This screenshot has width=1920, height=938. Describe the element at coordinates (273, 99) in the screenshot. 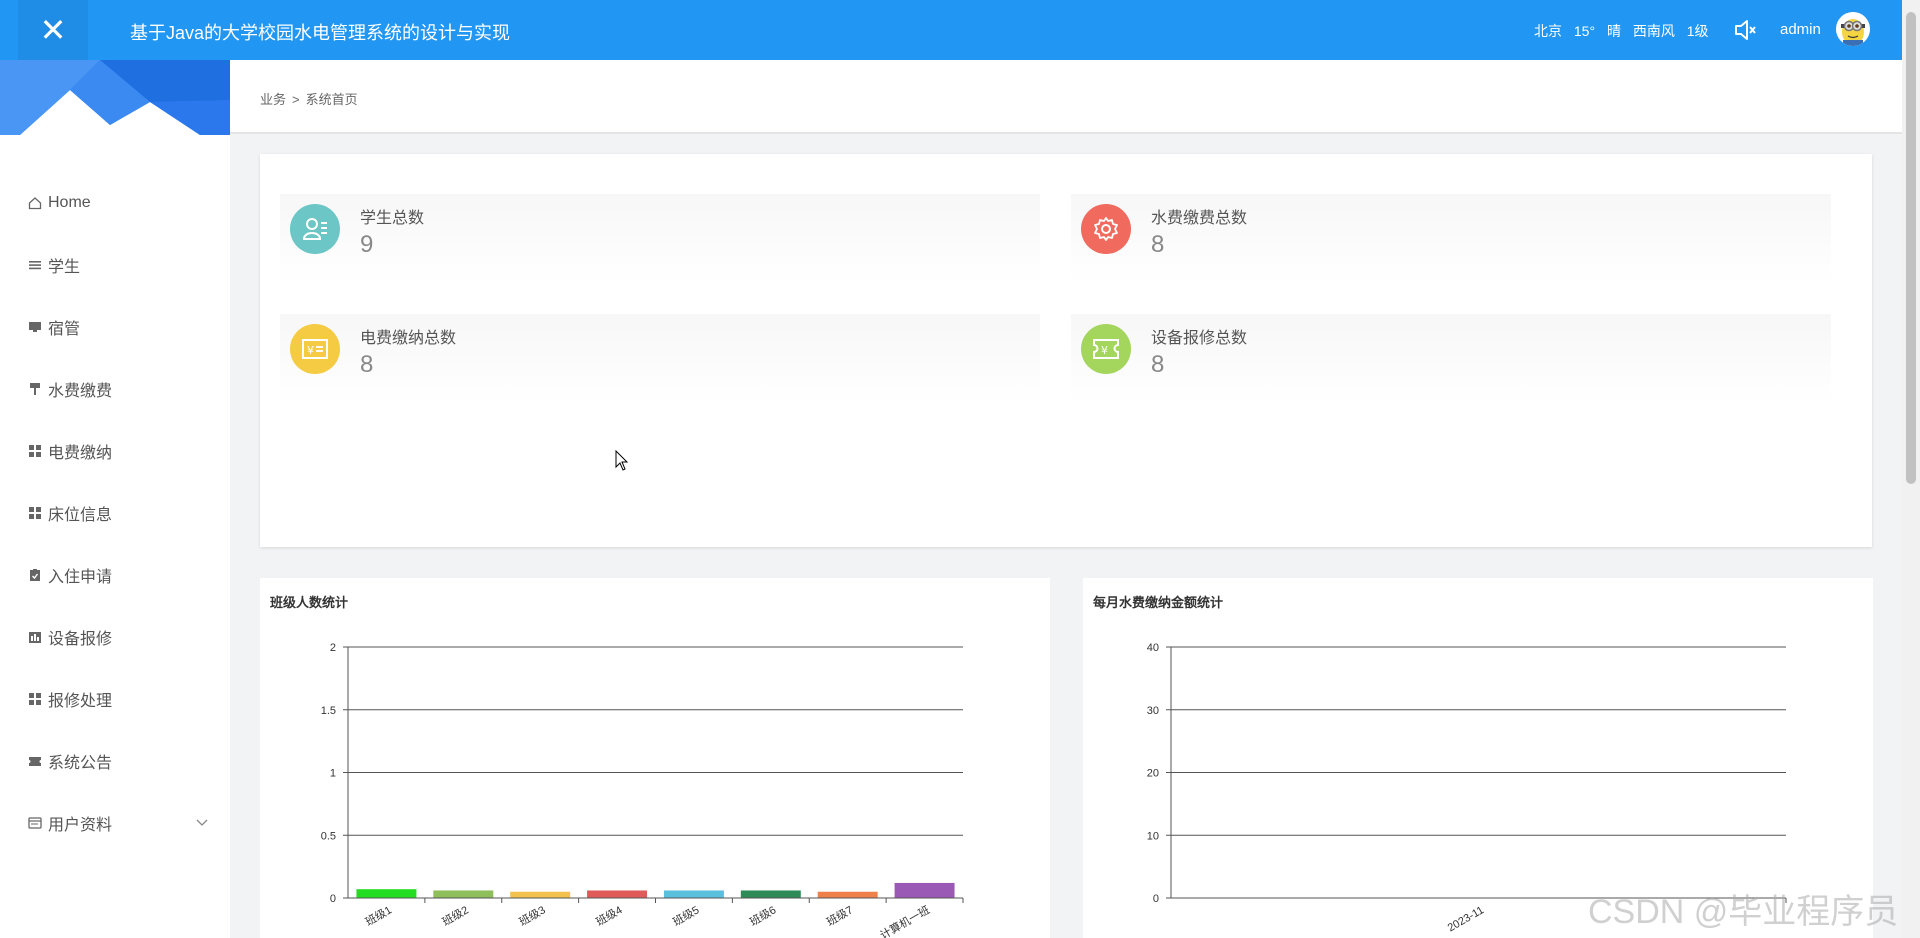

I see `breadcrumb-parent: 业务` at that location.